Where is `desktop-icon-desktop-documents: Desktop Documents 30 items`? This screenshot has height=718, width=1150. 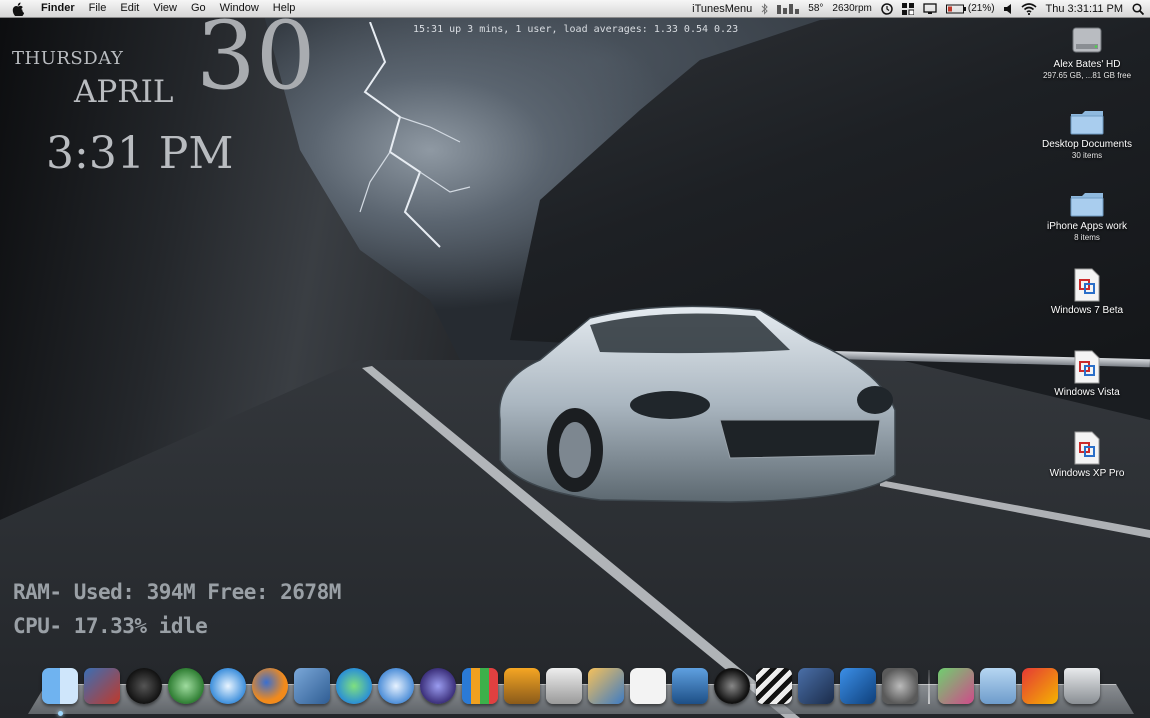
desktop-icon-desktop-documents: Desktop Documents 30 items is located at coordinates (1087, 134).